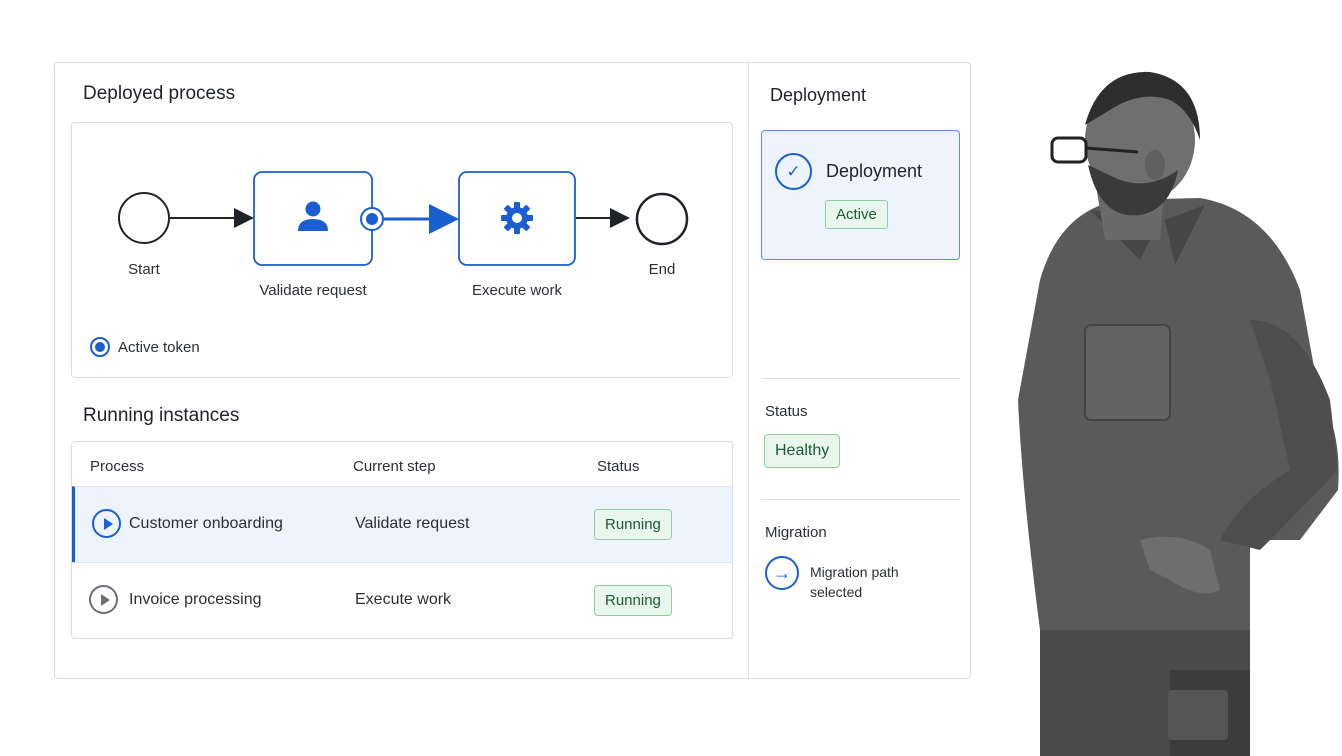  What do you see at coordinates (117, 466) in the screenshot?
I see `column-header-process: Process` at bounding box center [117, 466].